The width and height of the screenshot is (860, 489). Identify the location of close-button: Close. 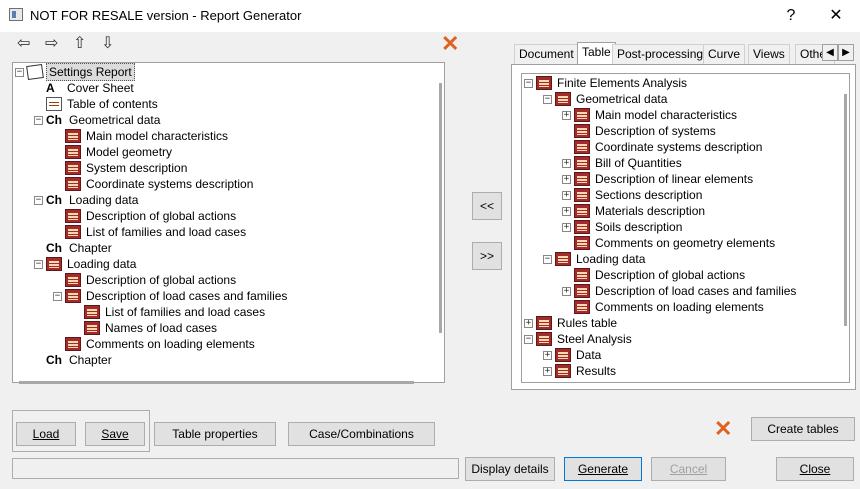
(815, 469).